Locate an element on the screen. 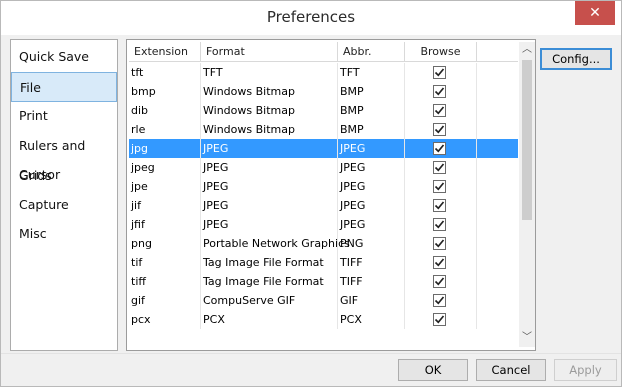 This screenshot has width=622, height=387. table-row: tft TFT TFT is located at coordinates (323, 72).